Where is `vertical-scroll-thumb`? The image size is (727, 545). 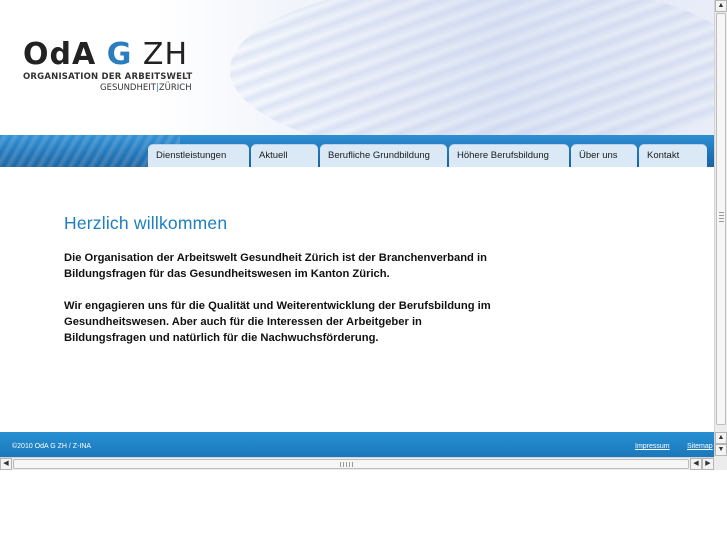
vertical-scroll-thumb is located at coordinates (721, 219).